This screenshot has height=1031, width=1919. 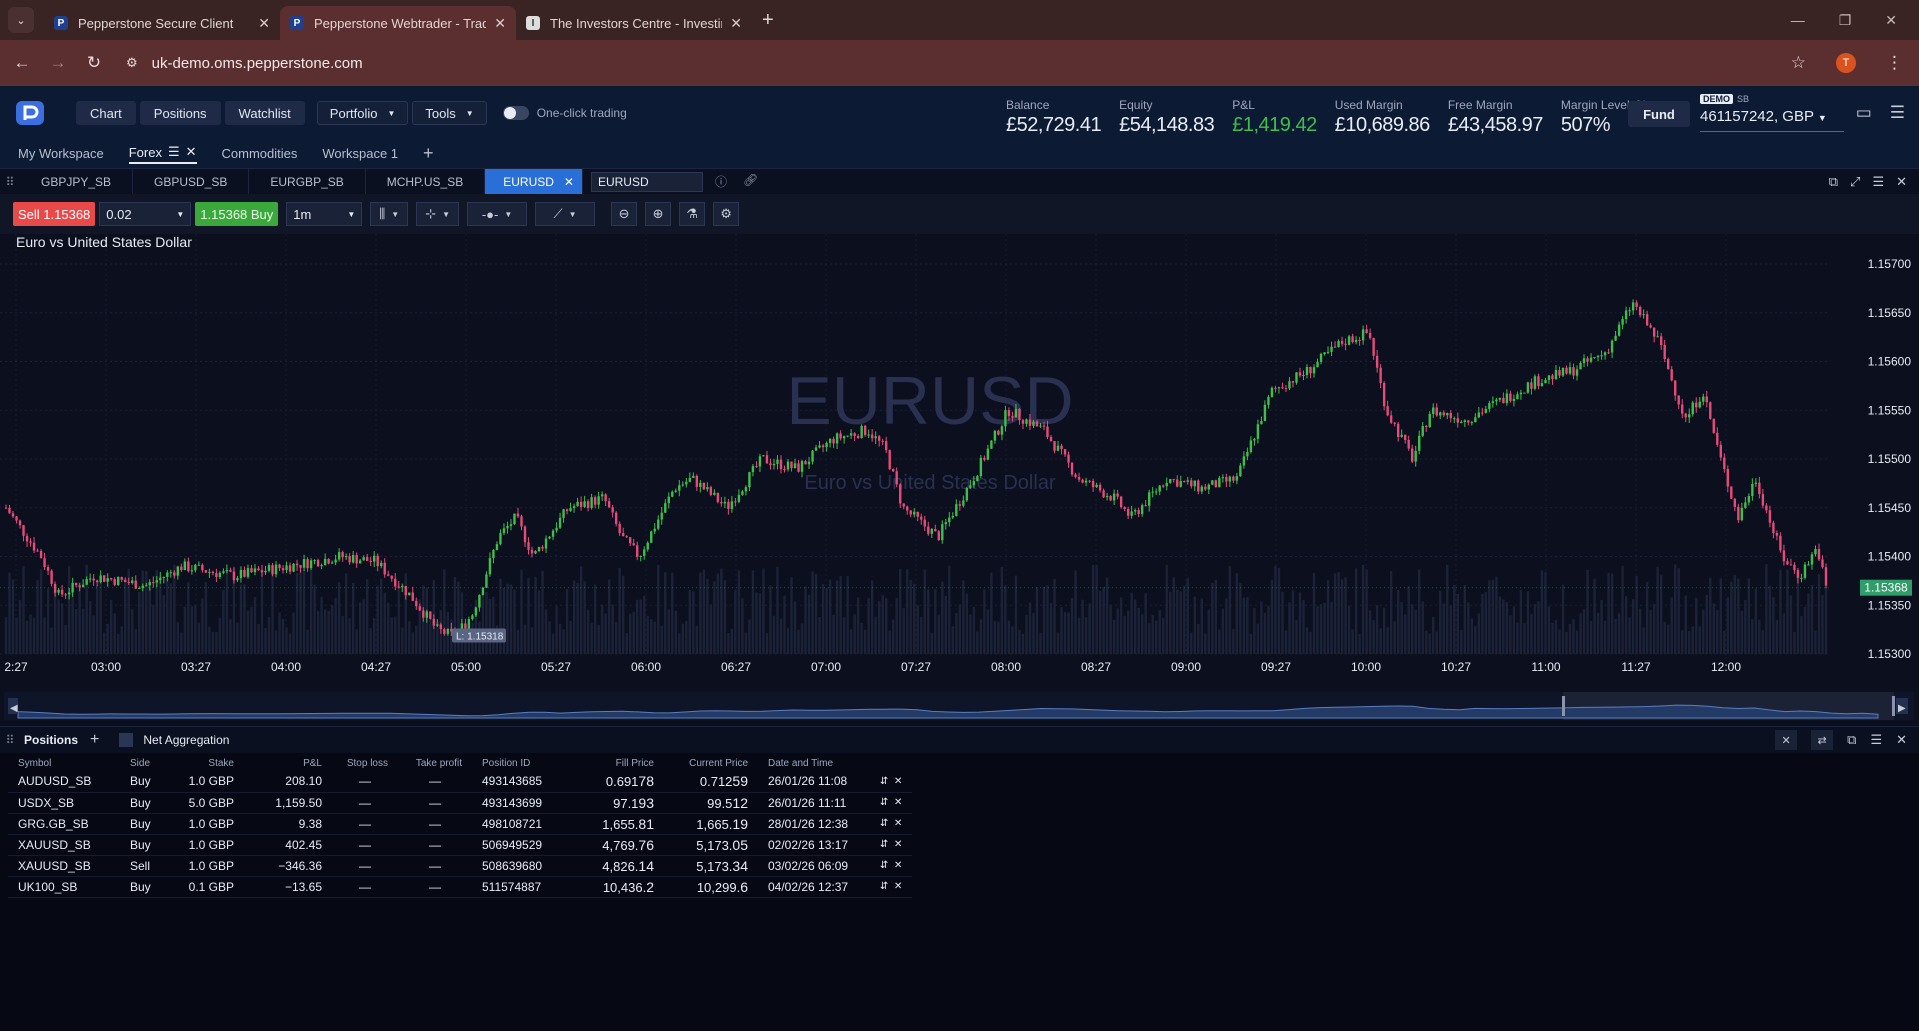 What do you see at coordinates (145, 214) in the screenshot?
I see `quantity-input: 0.02 ▼` at bounding box center [145, 214].